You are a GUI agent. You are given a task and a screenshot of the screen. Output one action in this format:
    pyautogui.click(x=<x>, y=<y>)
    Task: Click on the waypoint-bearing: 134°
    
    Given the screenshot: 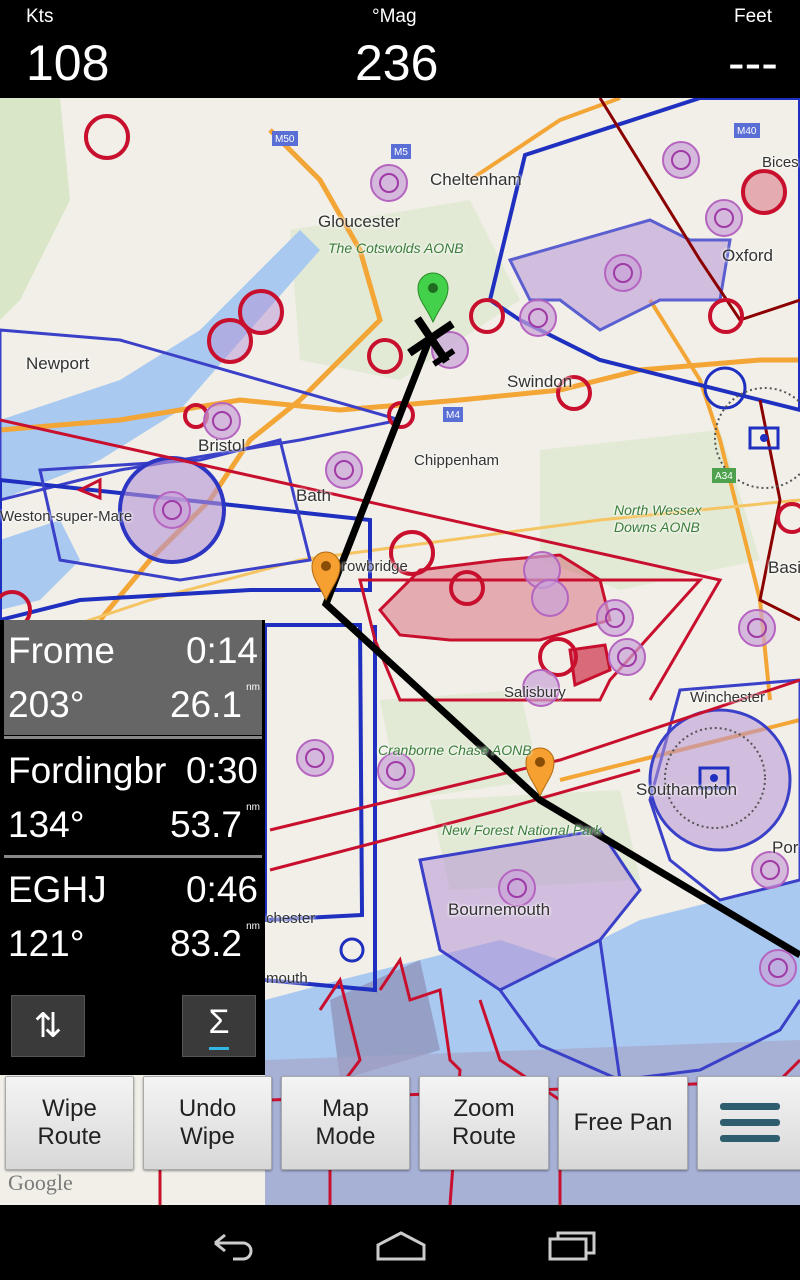 What is the action you would take?
    pyautogui.click(x=46, y=824)
    